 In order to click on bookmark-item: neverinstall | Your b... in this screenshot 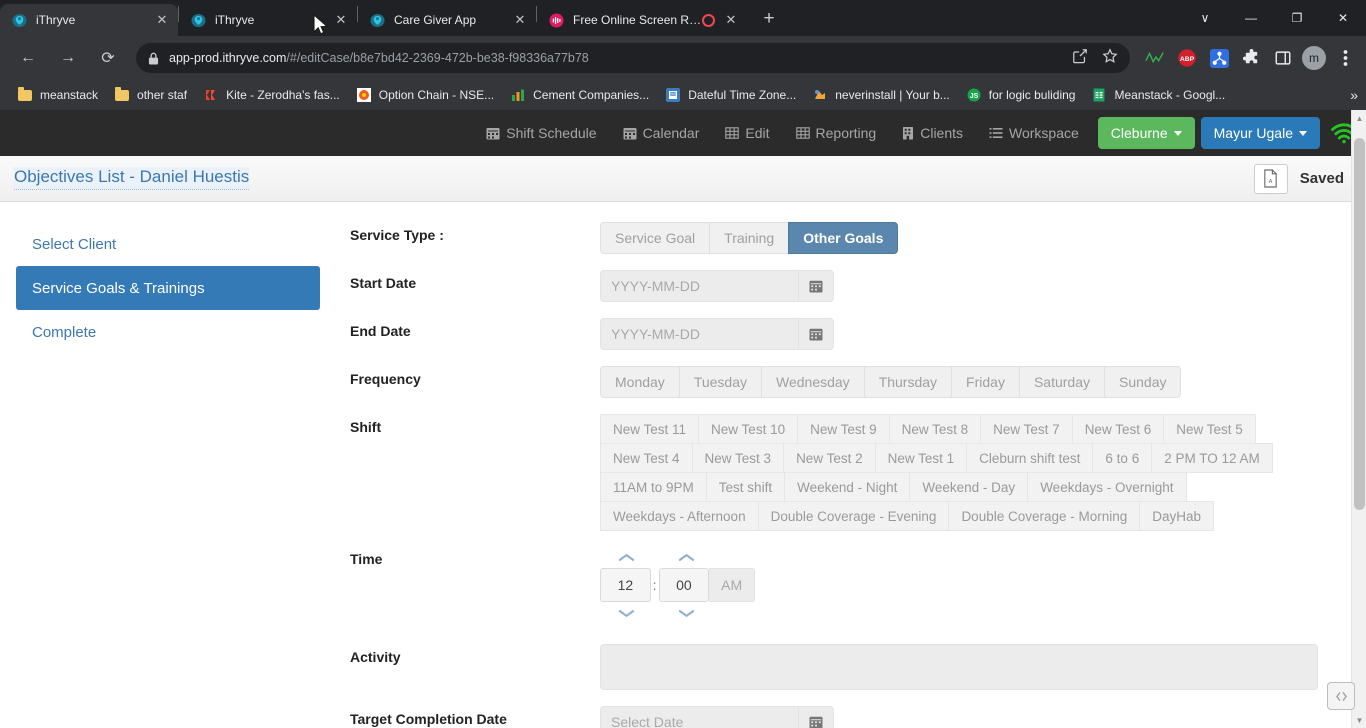, I will do `click(881, 95)`.